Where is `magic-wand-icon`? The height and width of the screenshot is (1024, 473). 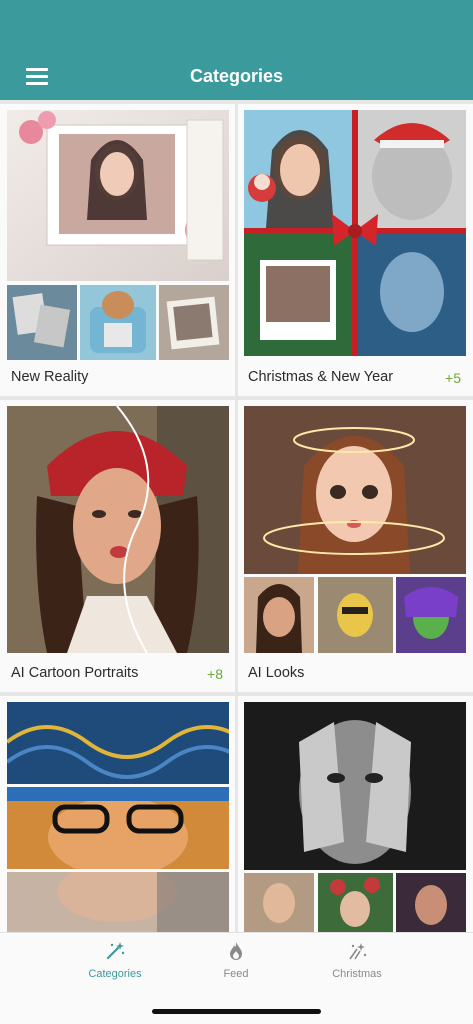 magic-wand-icon is located at coordinates (115, 951).